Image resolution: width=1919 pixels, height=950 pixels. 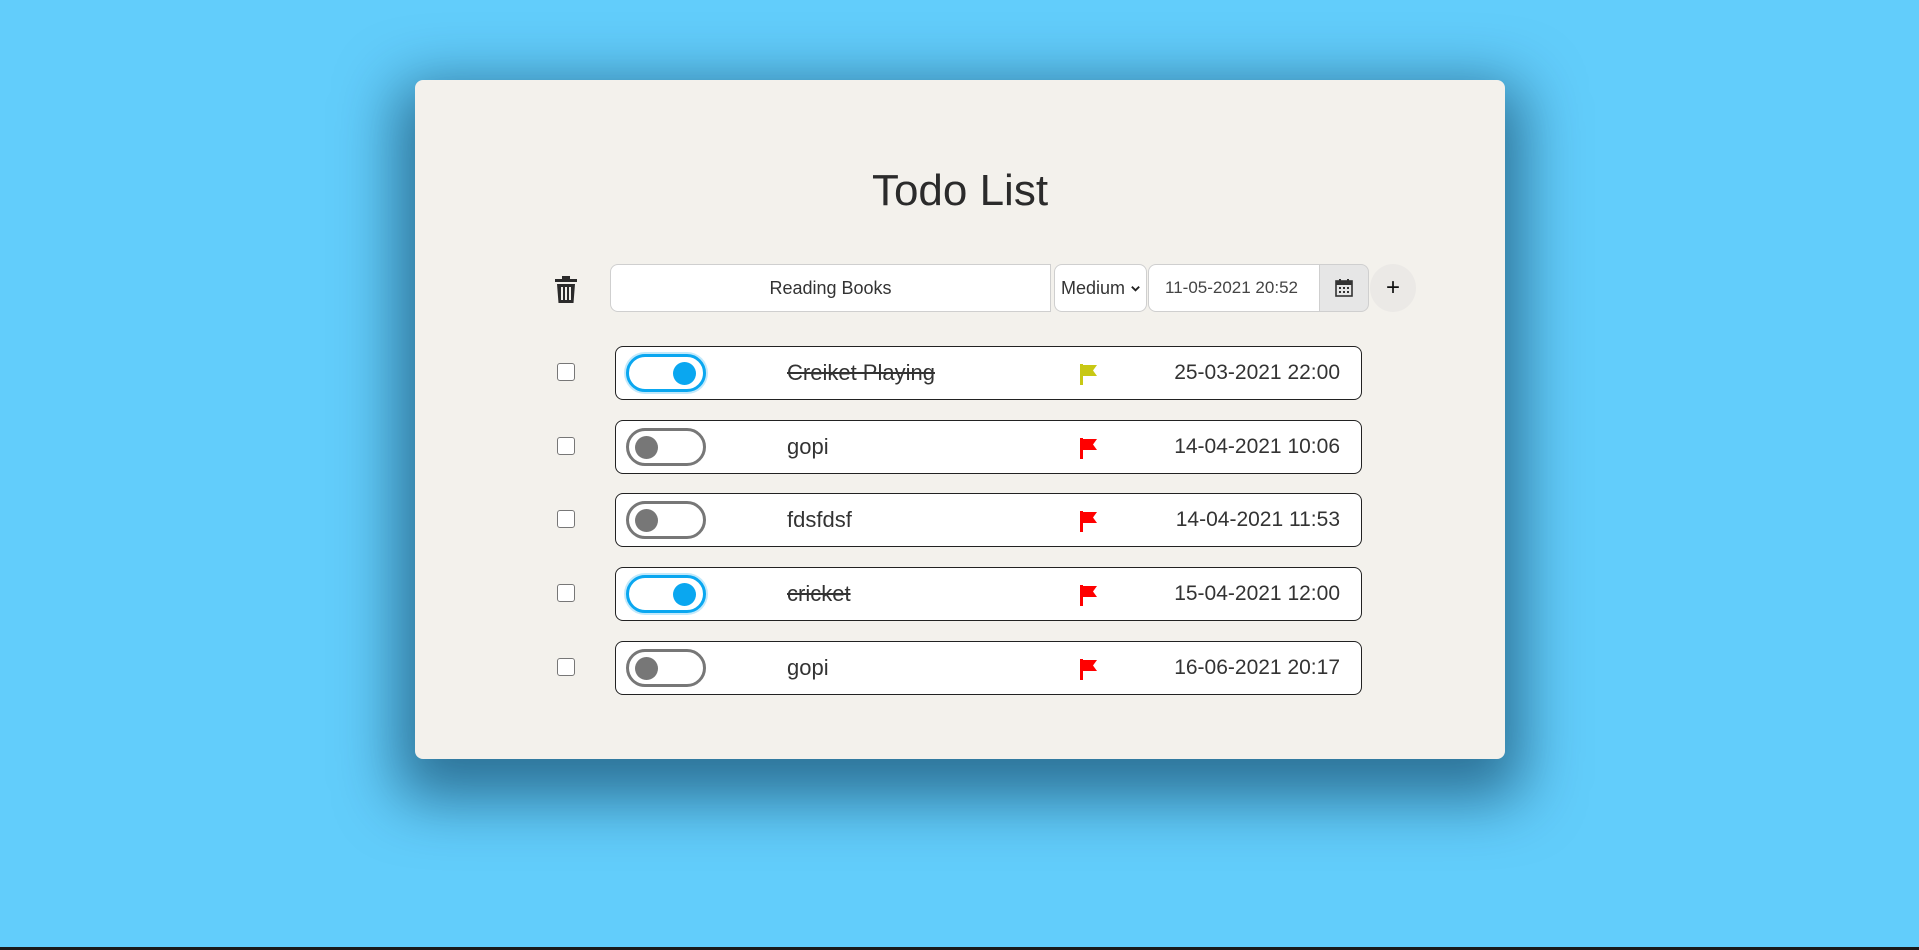 I want to click on task-row: cricket 15-04-2021 12:00, so click(x=960, y=594).